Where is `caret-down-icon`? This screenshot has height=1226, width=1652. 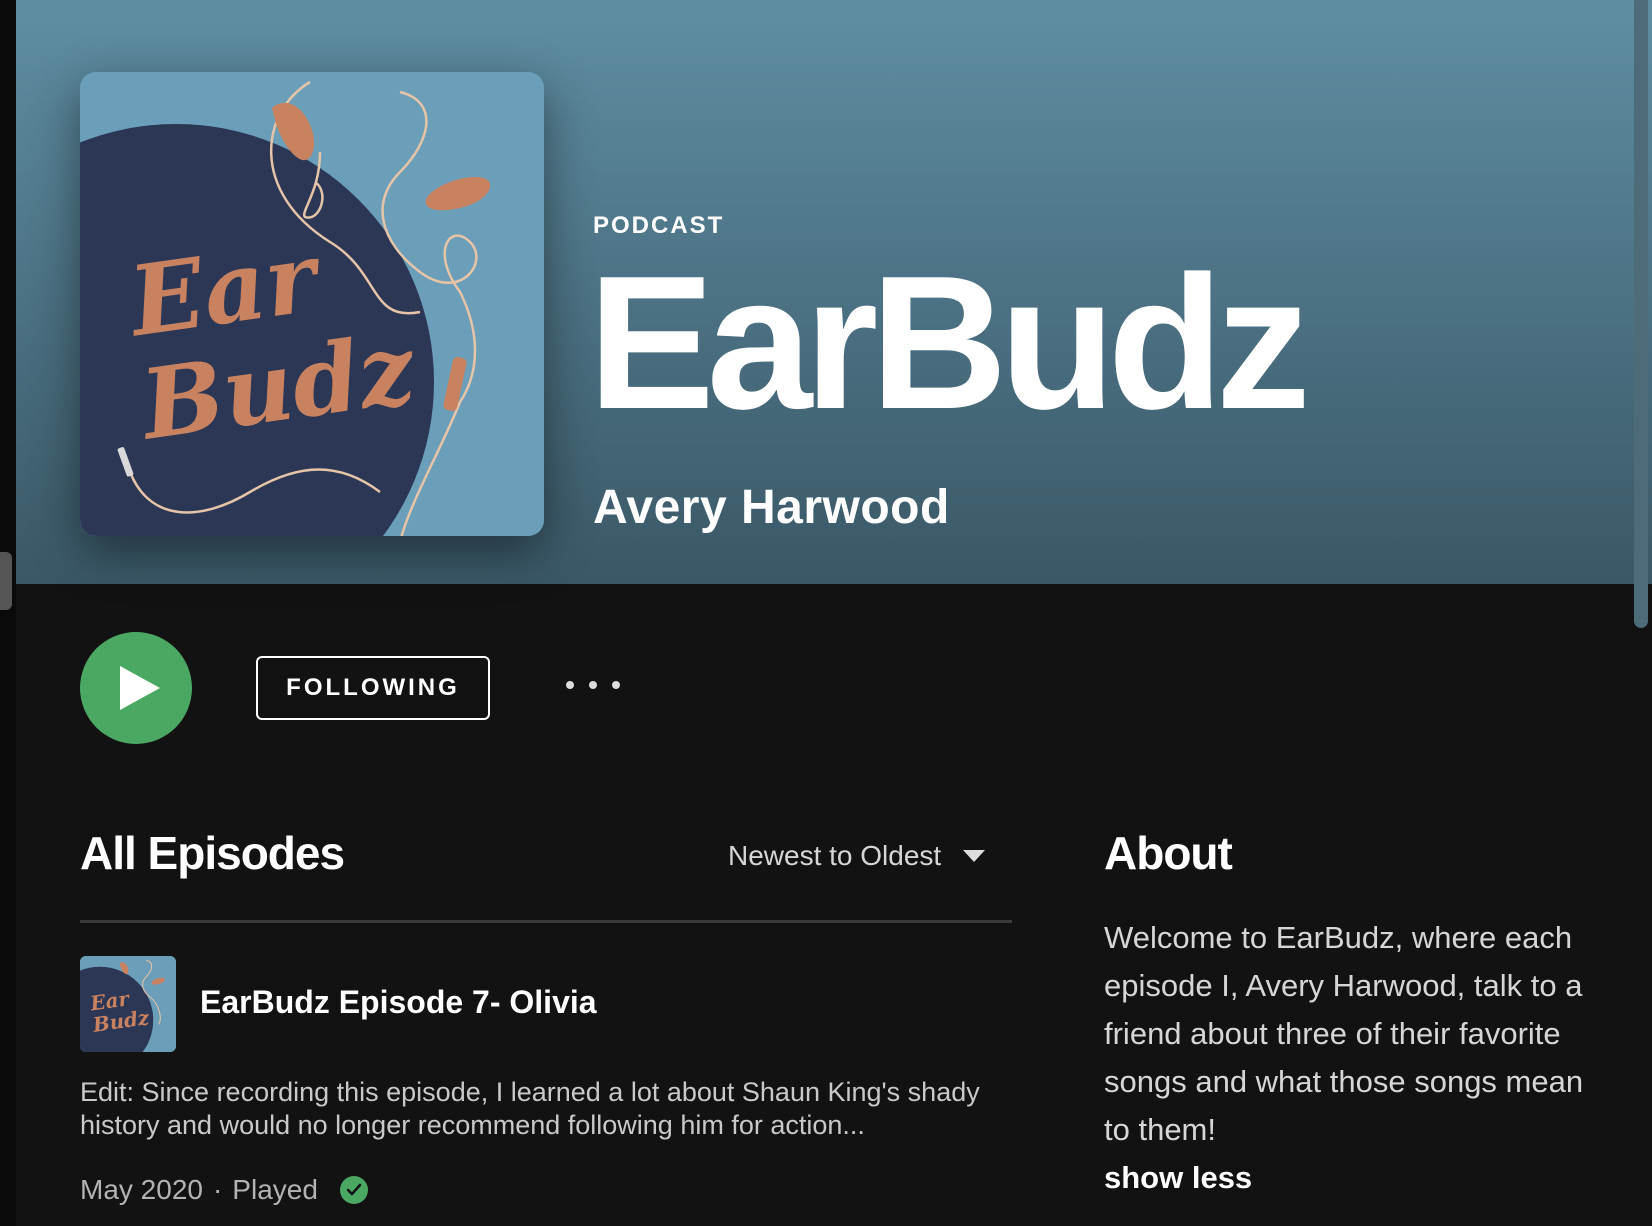 caret-down-icon is located at coordinates (974, 856).